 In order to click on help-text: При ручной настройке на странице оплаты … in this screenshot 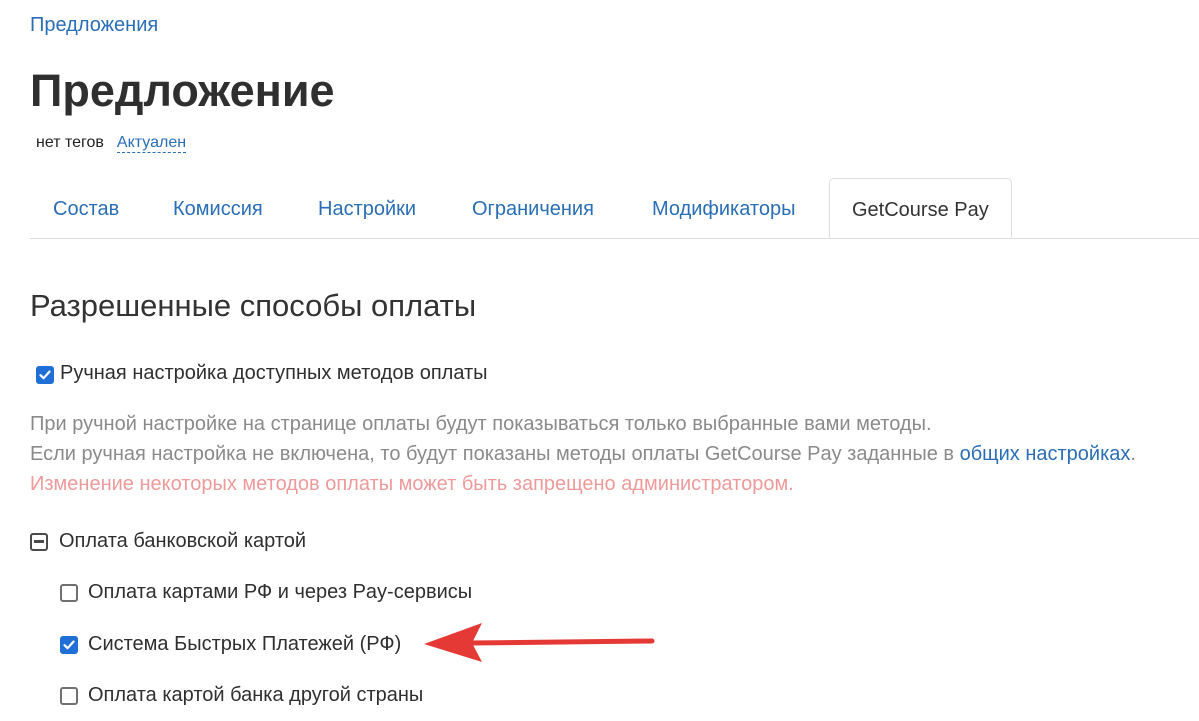, I will do `click(583, 454)`.